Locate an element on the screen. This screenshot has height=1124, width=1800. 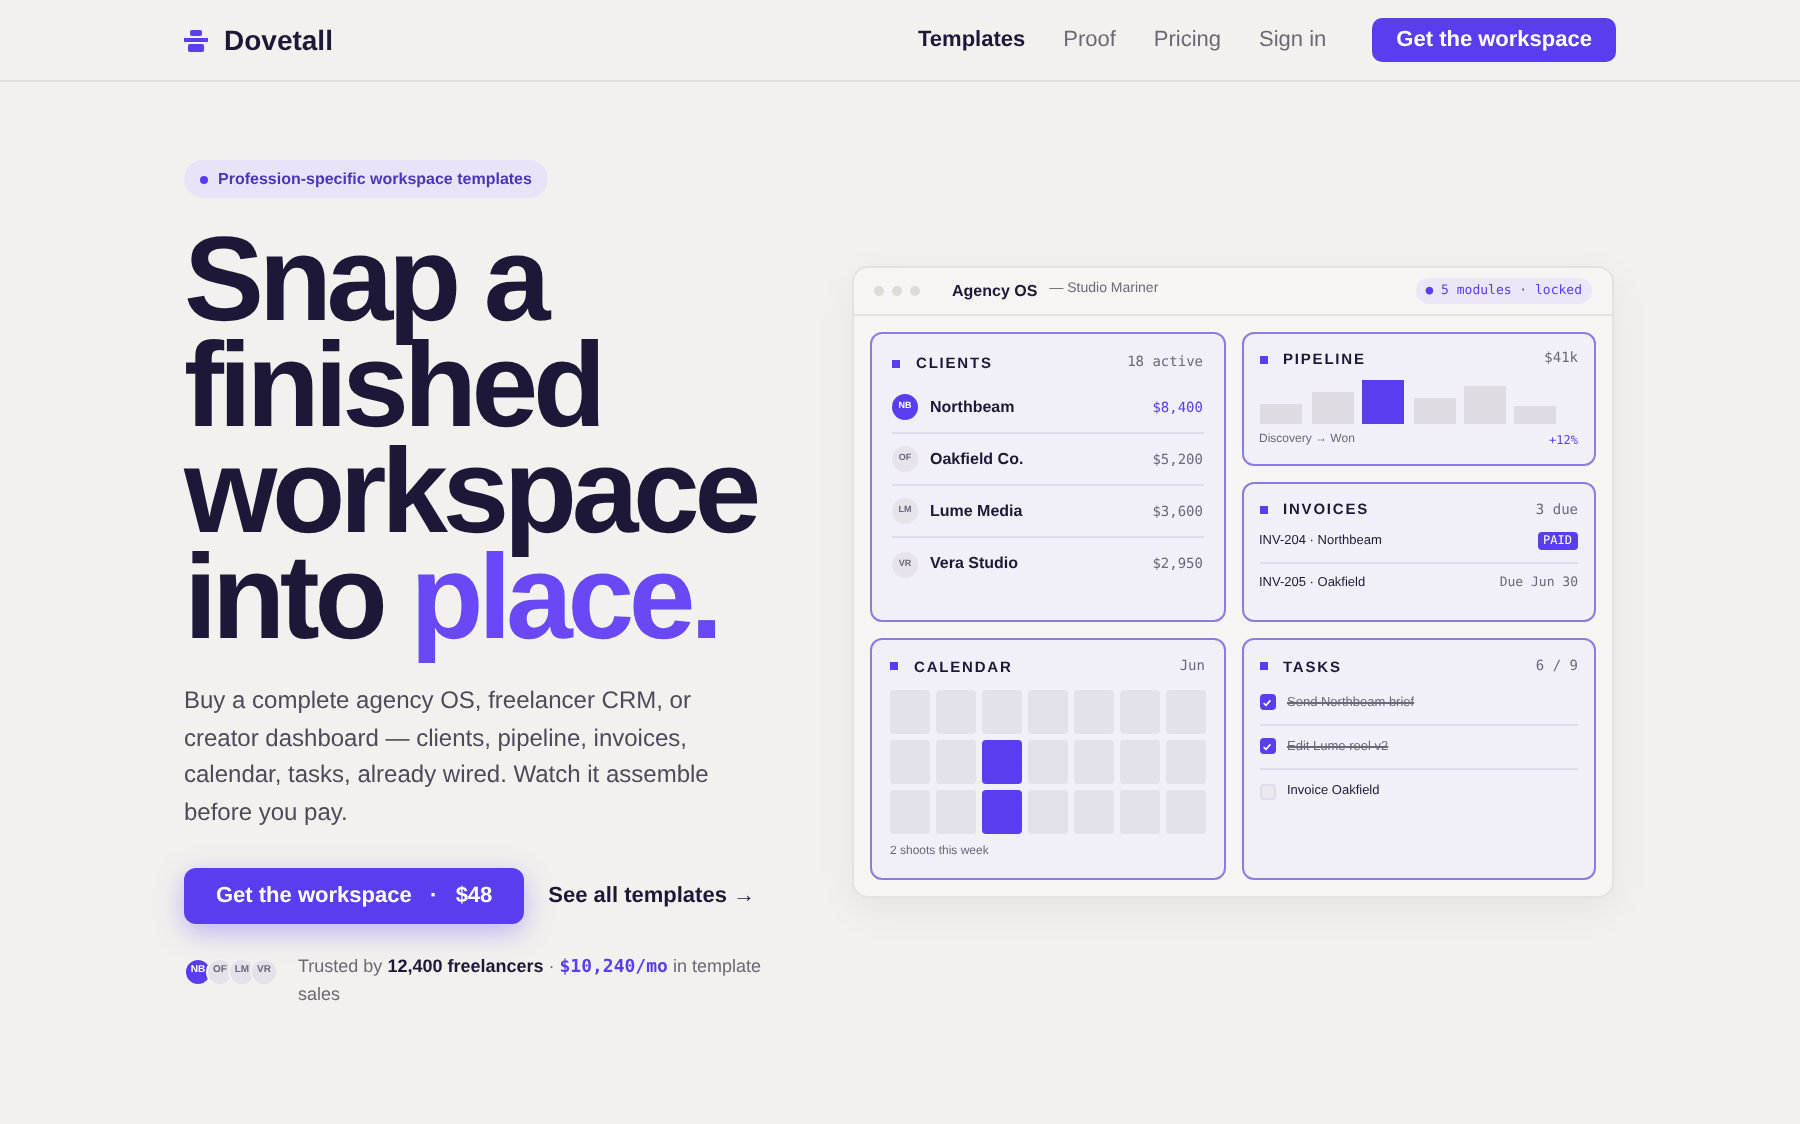
brand-name: Dovetall is located at coordinates (278, 40).